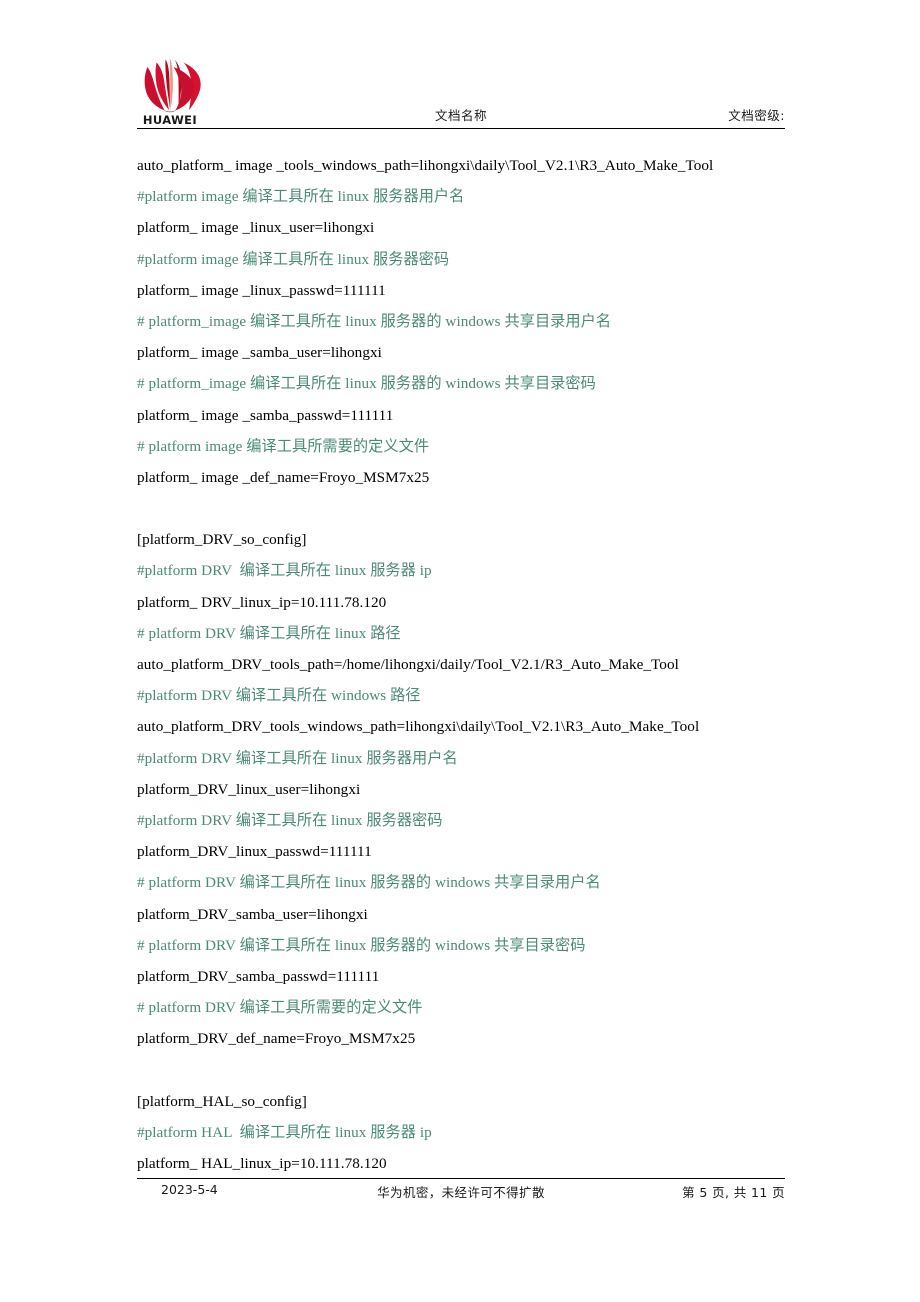 This screenshot has height=1302, width=920. I want to click on config-comment-line: # platform image 编译工具所需要的定义文件, so click(283, 446).